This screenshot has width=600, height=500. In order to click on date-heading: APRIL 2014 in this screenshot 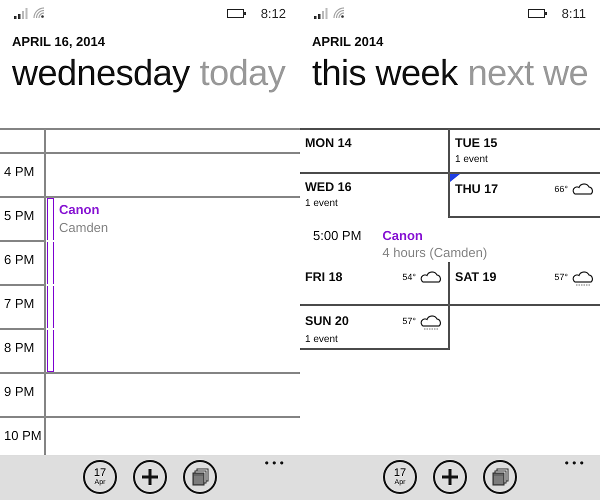, I will do `click(348, 41)`.